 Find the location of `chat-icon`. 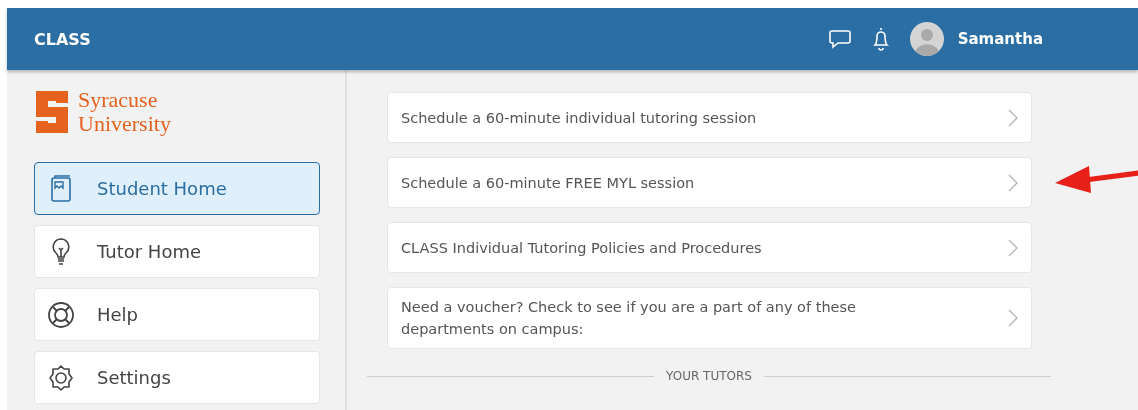

chat-icon is located at coordinates (839, 39).